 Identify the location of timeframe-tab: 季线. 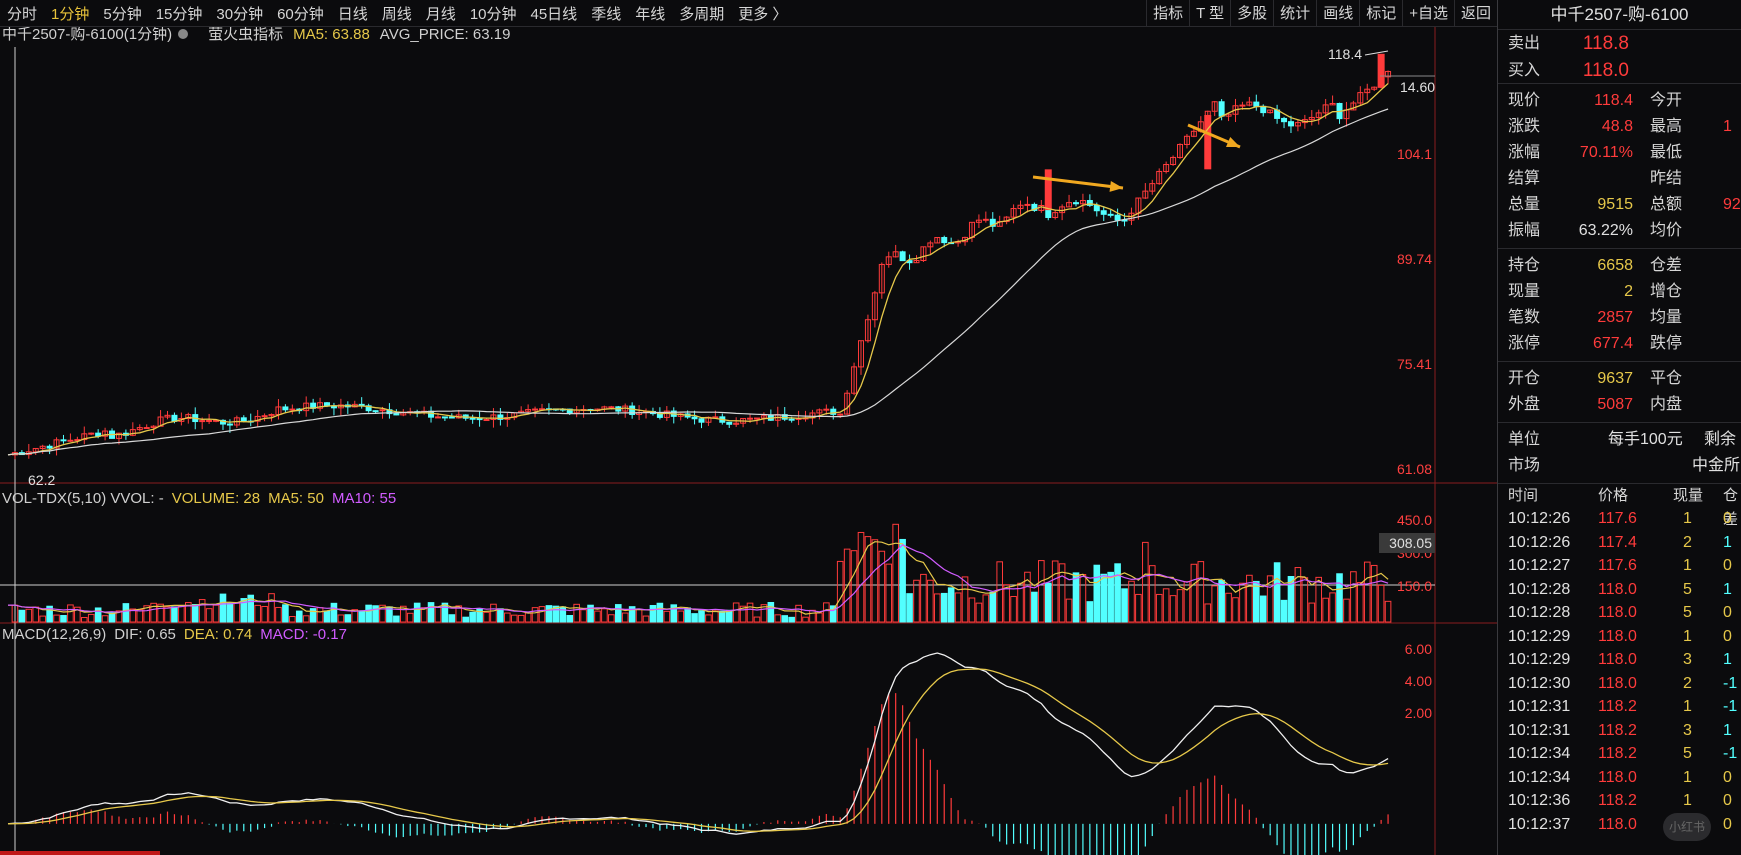
(606, 13).